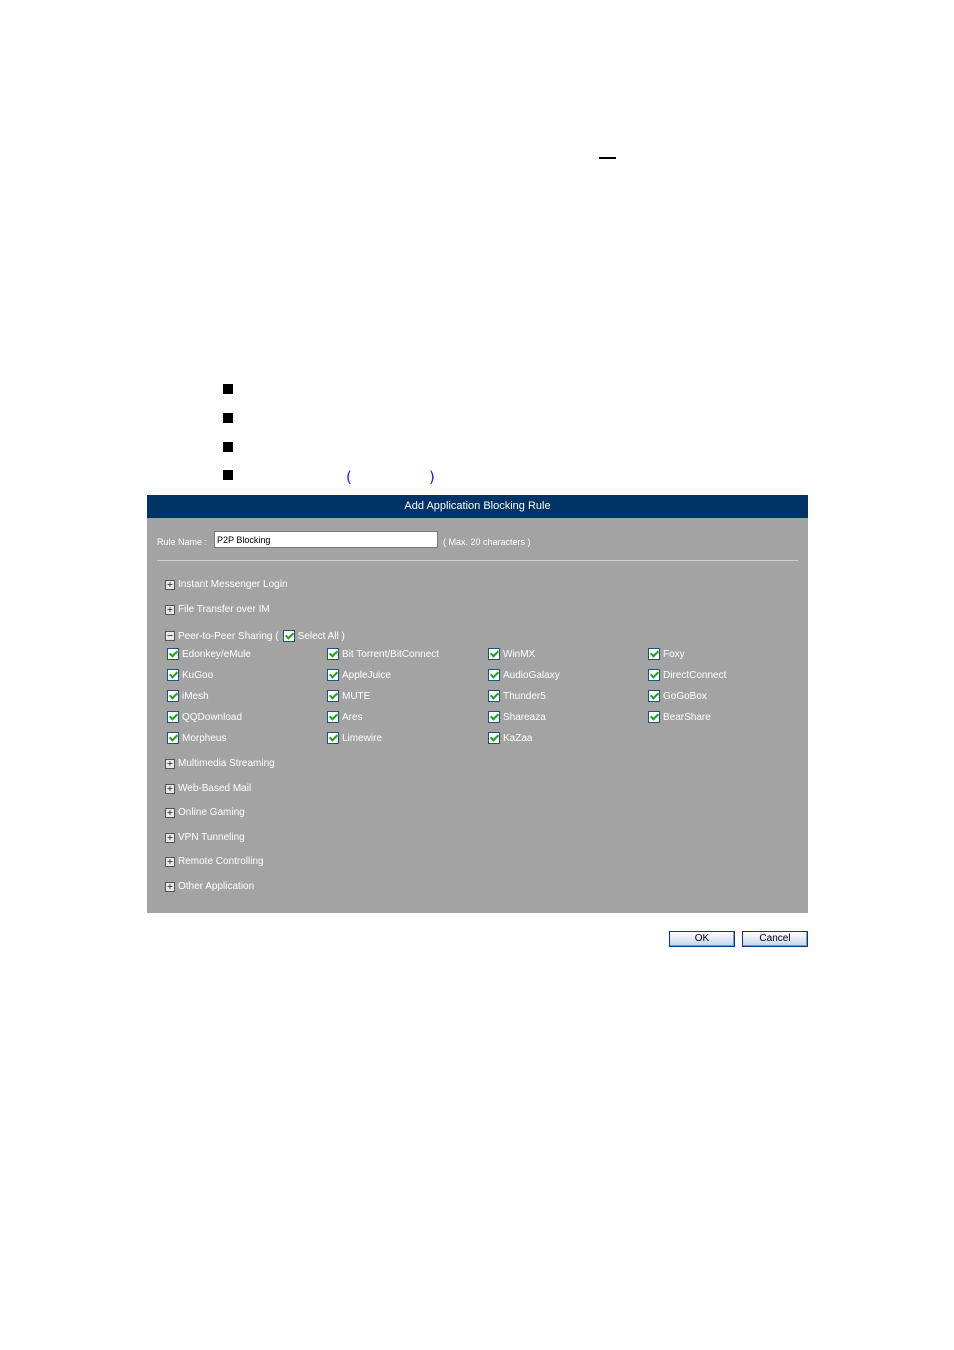  Describe the element at coordinates (685, 696) in the screenshot. I see `app-label: GoGoBox` at that location.